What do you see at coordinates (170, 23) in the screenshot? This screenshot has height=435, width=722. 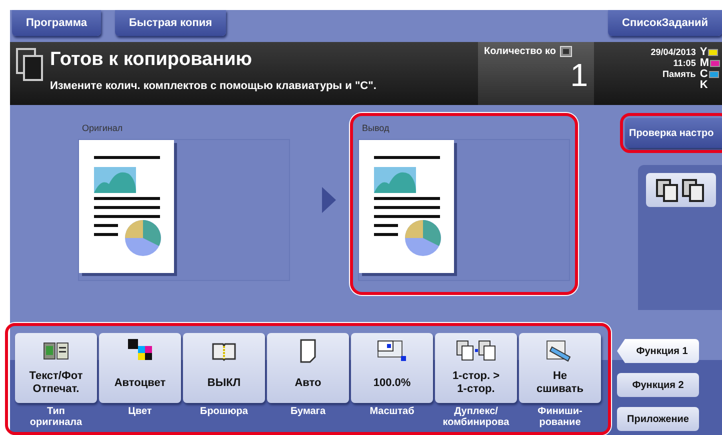 I see `quick-copy-button: Быстрая копия` at bounding box center [170, 23].